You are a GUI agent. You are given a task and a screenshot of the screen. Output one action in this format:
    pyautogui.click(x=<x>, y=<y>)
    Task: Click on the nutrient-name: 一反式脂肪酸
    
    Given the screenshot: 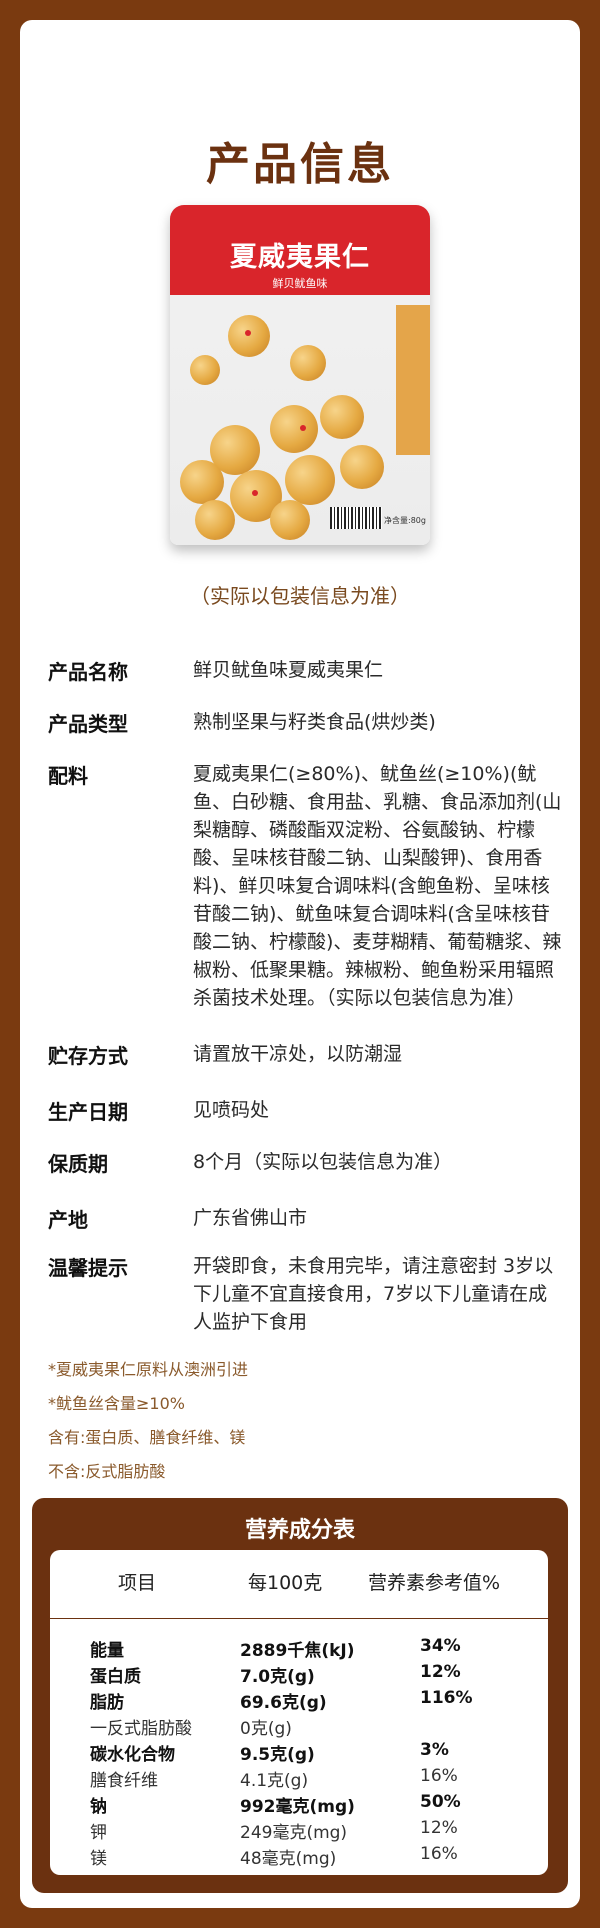 What is the action you would take?
    pyautogui.click(x=141, y=1729)
    